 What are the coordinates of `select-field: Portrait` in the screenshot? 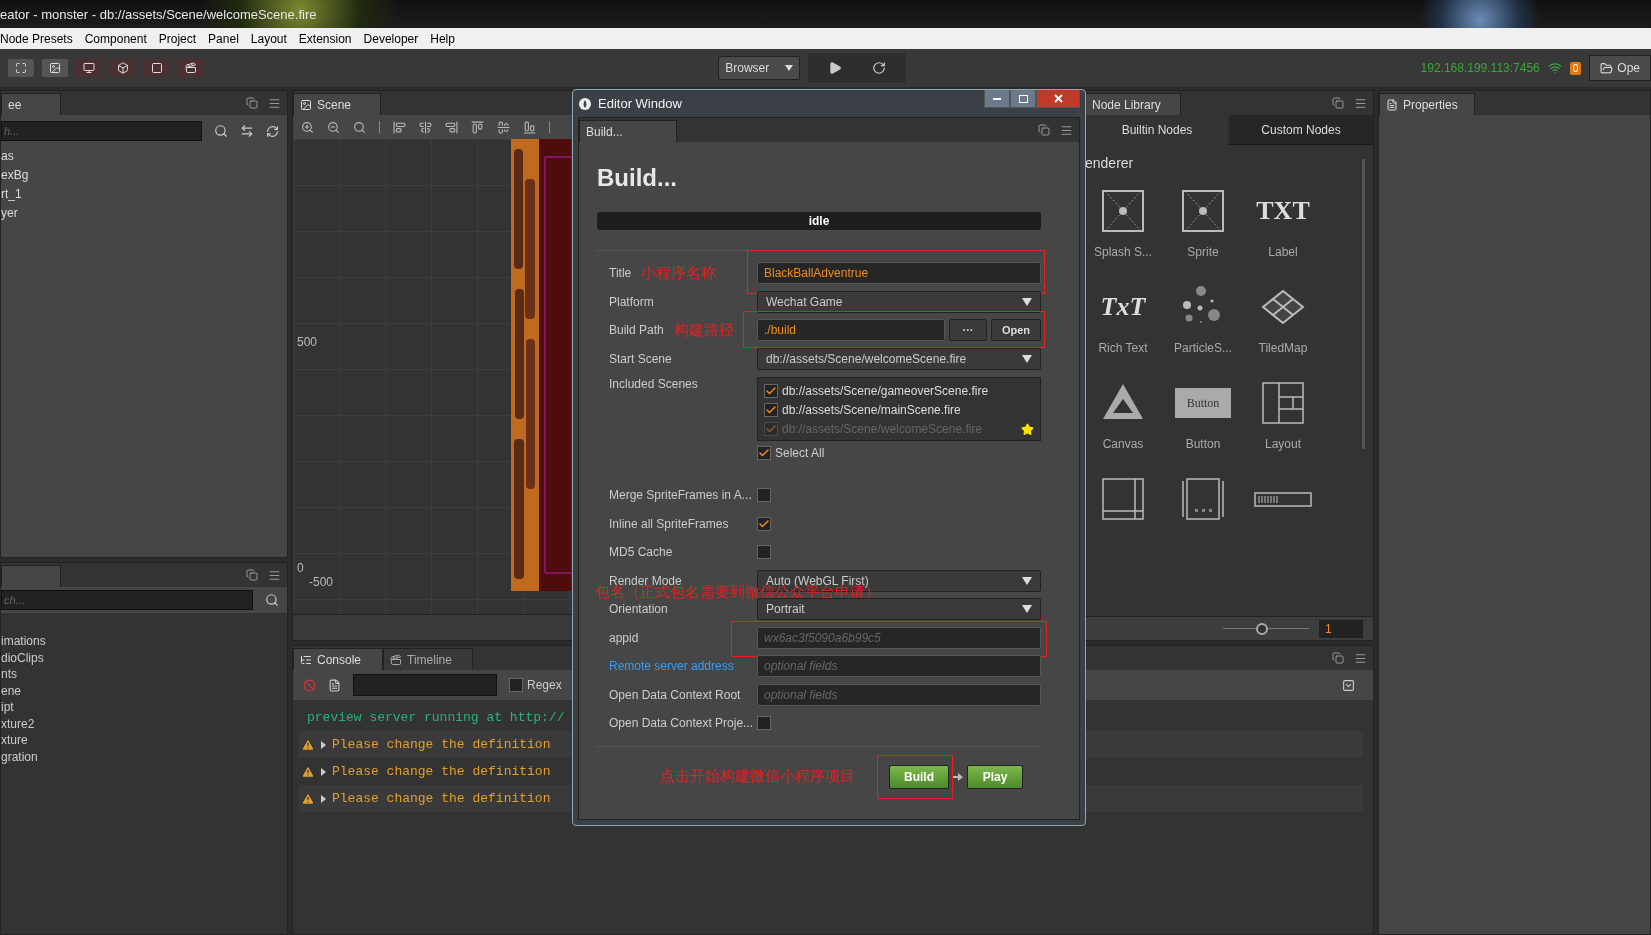 It's located at (899, 609).